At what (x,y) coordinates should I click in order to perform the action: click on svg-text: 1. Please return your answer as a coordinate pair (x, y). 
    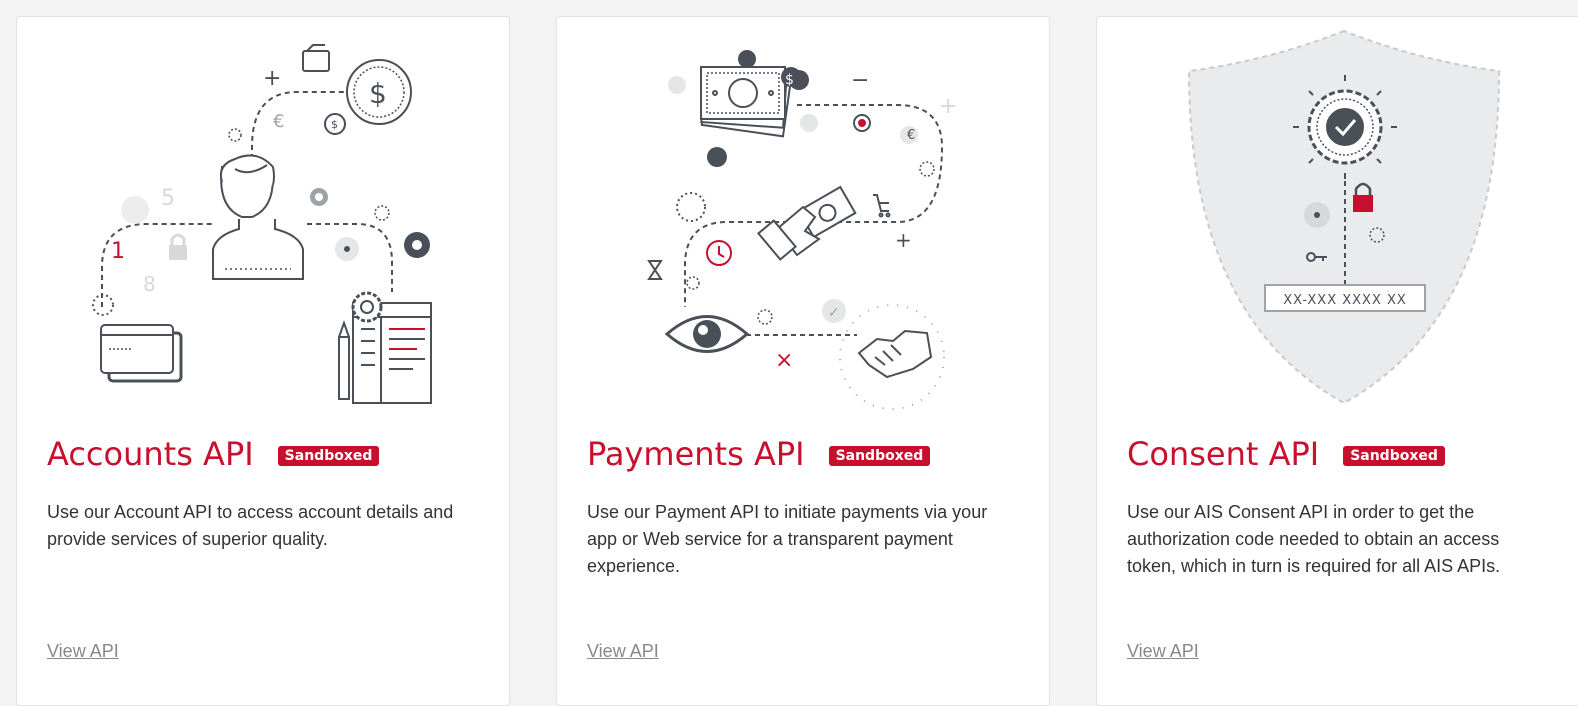
    Looking at the image, I should click on (118, 251).